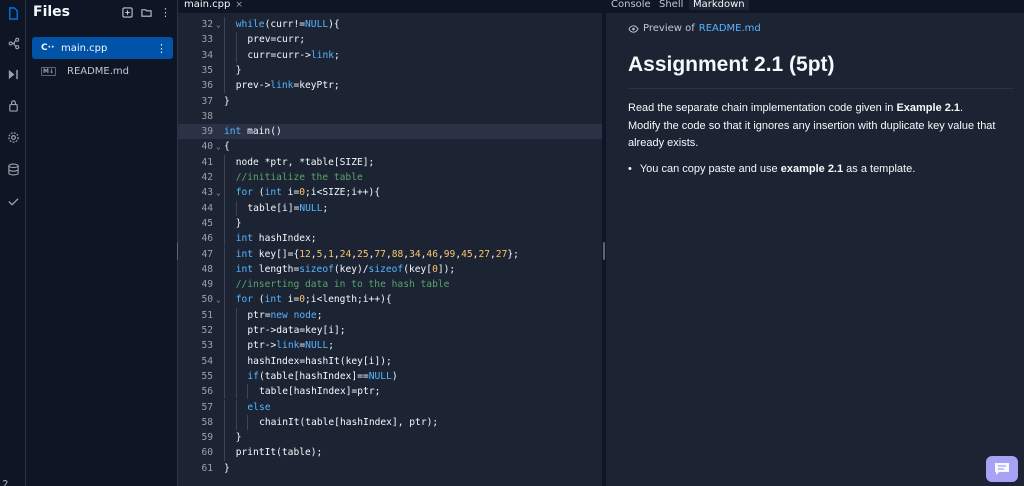 This screenshot has height=486, width=1024. I want to click on code-line: 49 //inserting data in to the hash table, so click(390, 285).